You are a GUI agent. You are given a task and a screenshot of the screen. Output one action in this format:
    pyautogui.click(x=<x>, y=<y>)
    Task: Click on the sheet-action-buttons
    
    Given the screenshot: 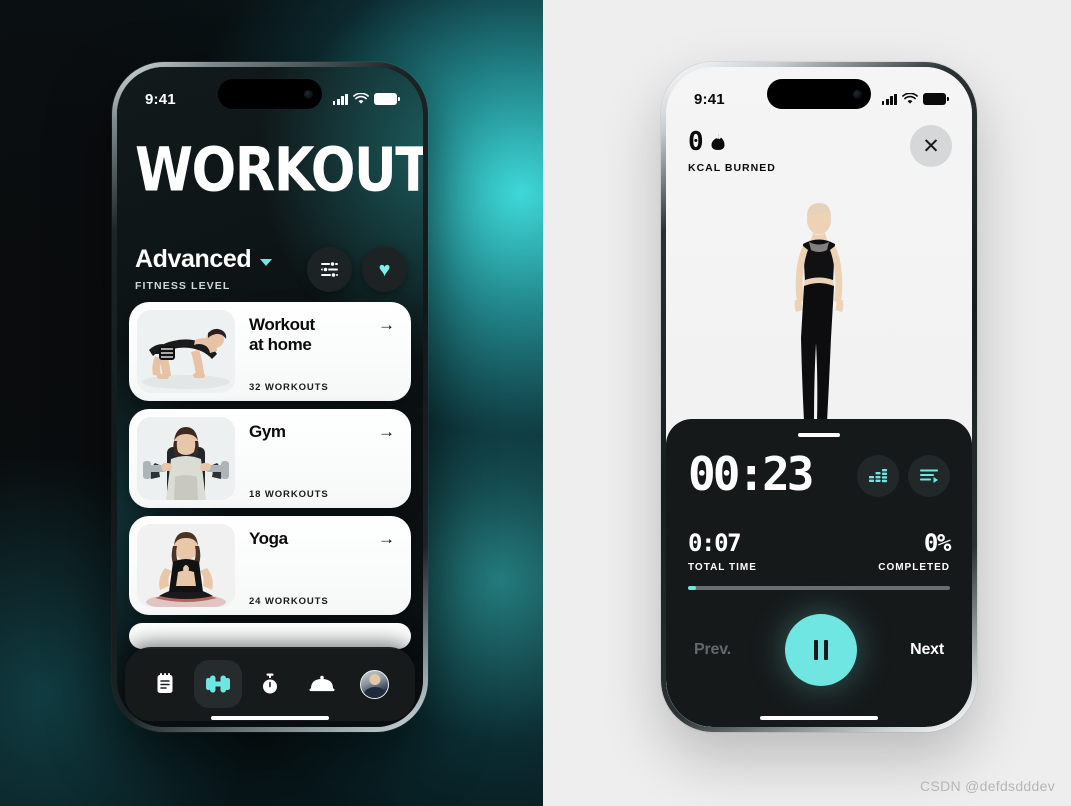 What is the action you would take?
    pyautogui.click(x=903, y=476)
    